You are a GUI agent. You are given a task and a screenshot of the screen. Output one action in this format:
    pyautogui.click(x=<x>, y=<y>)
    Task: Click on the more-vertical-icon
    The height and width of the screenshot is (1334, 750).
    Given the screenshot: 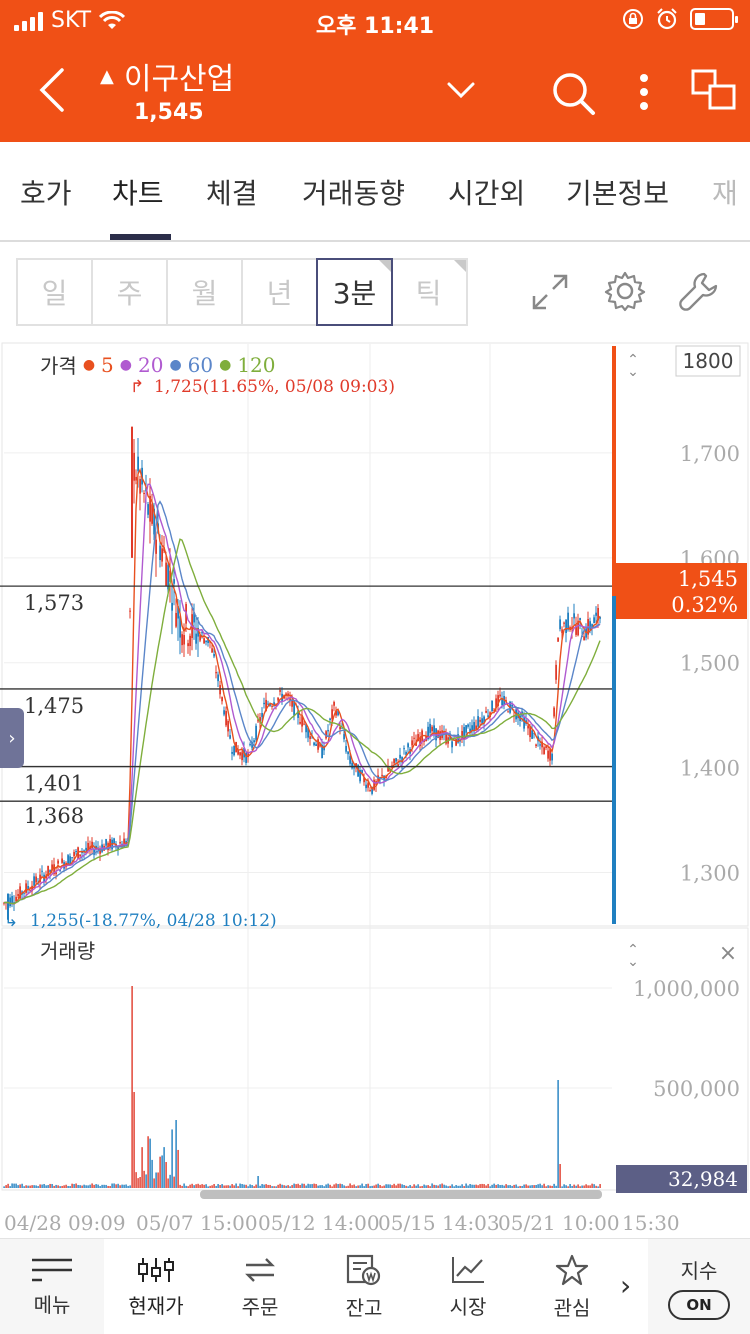 What is the action you would take?
    pyautogui.click(x=644, y=92)
    